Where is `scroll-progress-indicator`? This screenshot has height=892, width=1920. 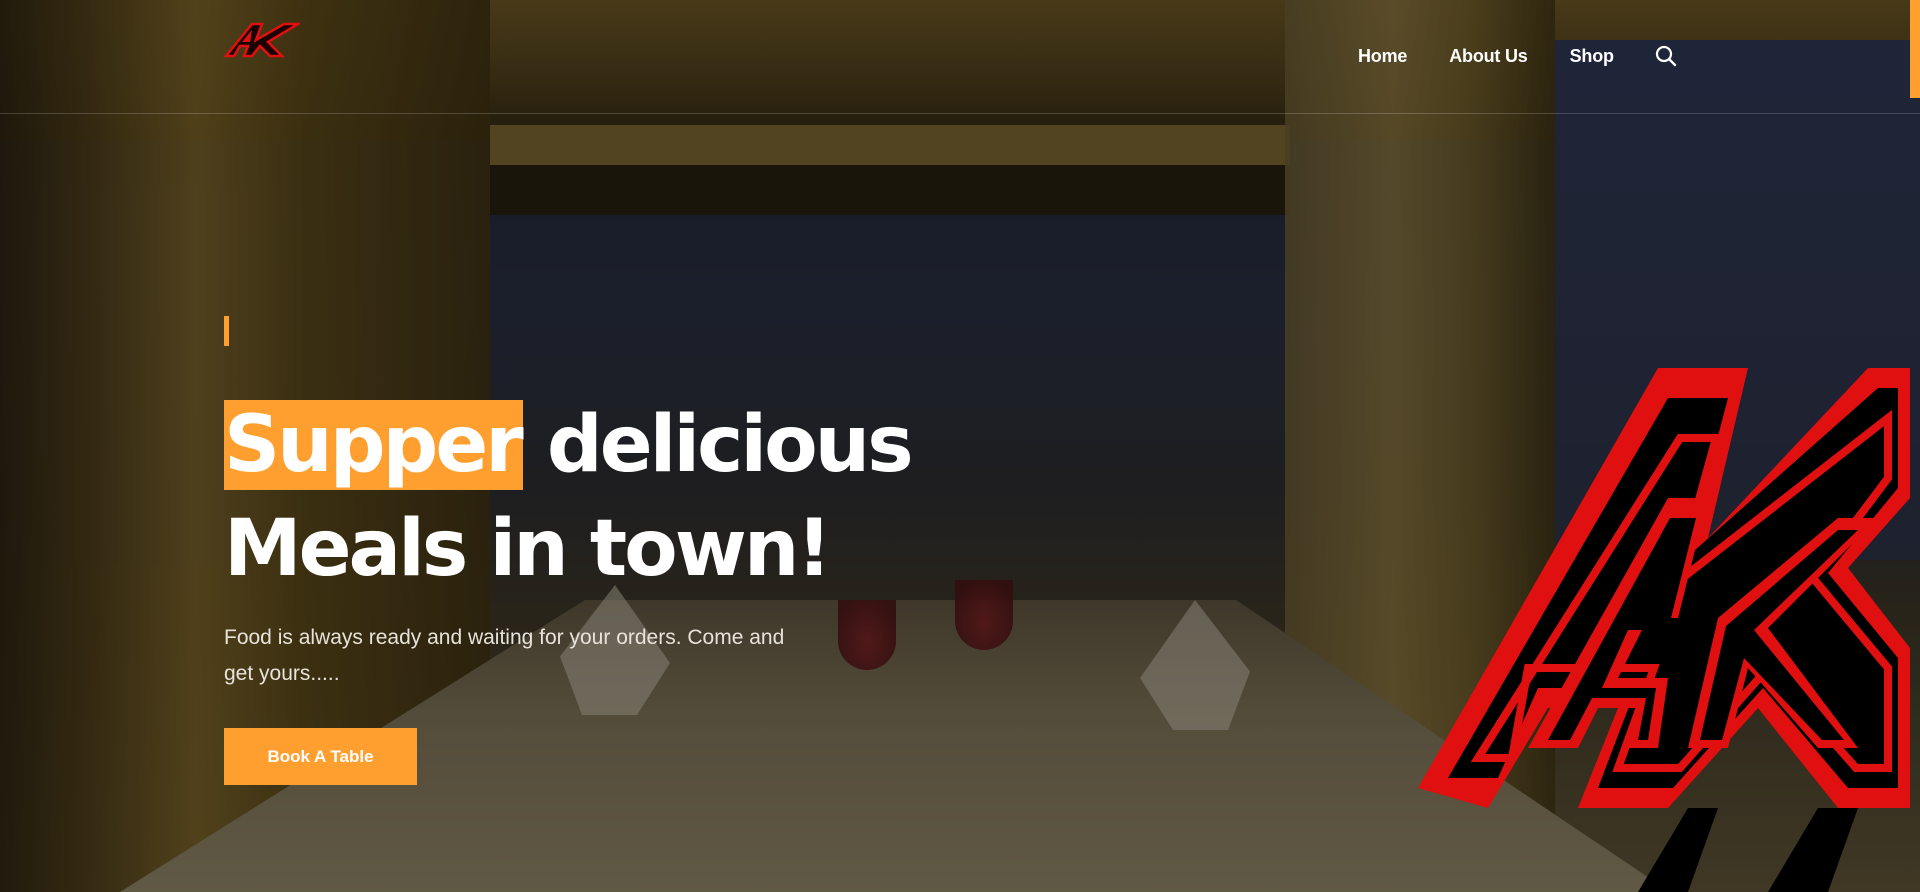 scroll-progress-indicator is located at coordinates (1915, 49).